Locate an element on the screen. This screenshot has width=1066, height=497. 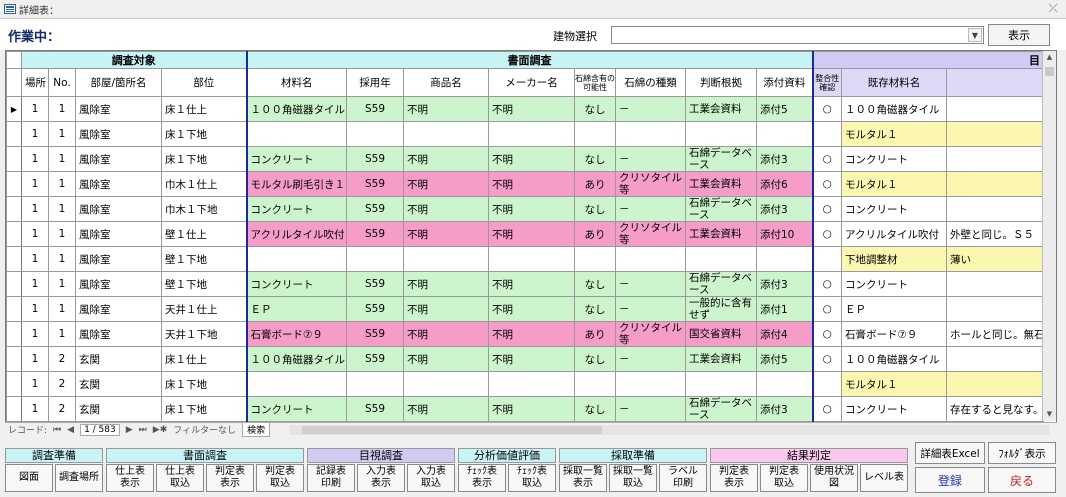
table-row: 1 1 風除室 床１下地 モルタル１ is located at coordinates (525, 134).